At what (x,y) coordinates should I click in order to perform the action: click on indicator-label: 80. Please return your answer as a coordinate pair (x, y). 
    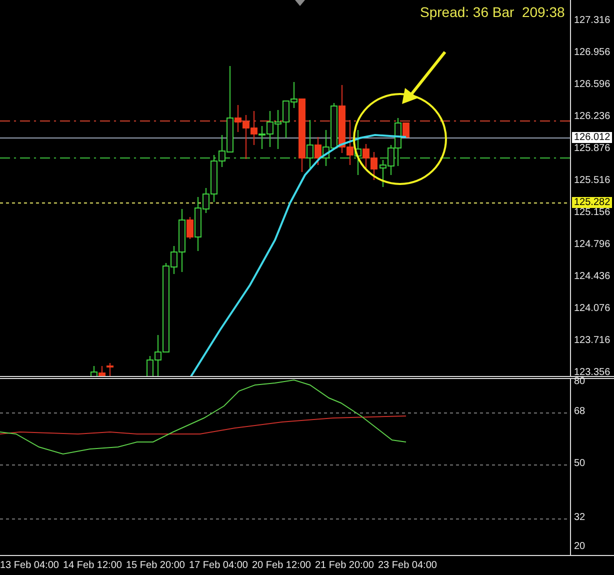
    Looking at the image, I should click on (580, 382).